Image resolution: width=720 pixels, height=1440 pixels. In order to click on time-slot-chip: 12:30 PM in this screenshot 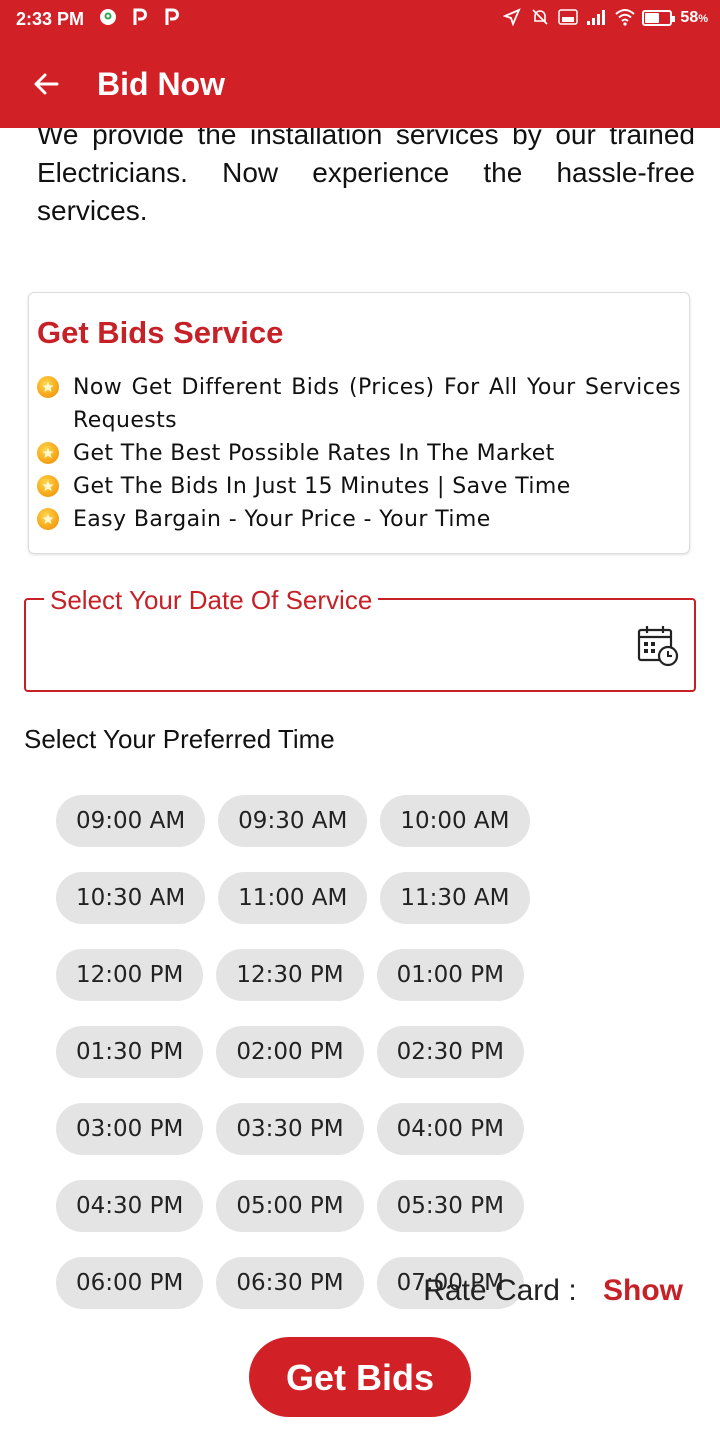, I will do `click(290, 975)`.